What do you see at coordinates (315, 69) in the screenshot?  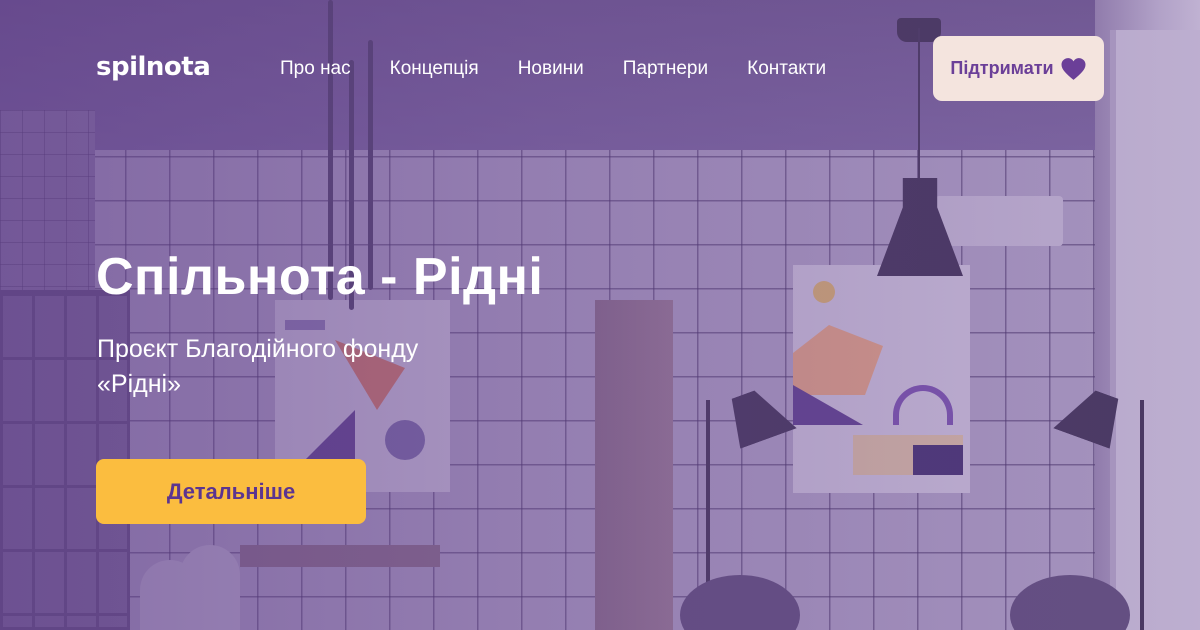 I see `nav-link-about: Про нас` at bounding box center [315, 69].